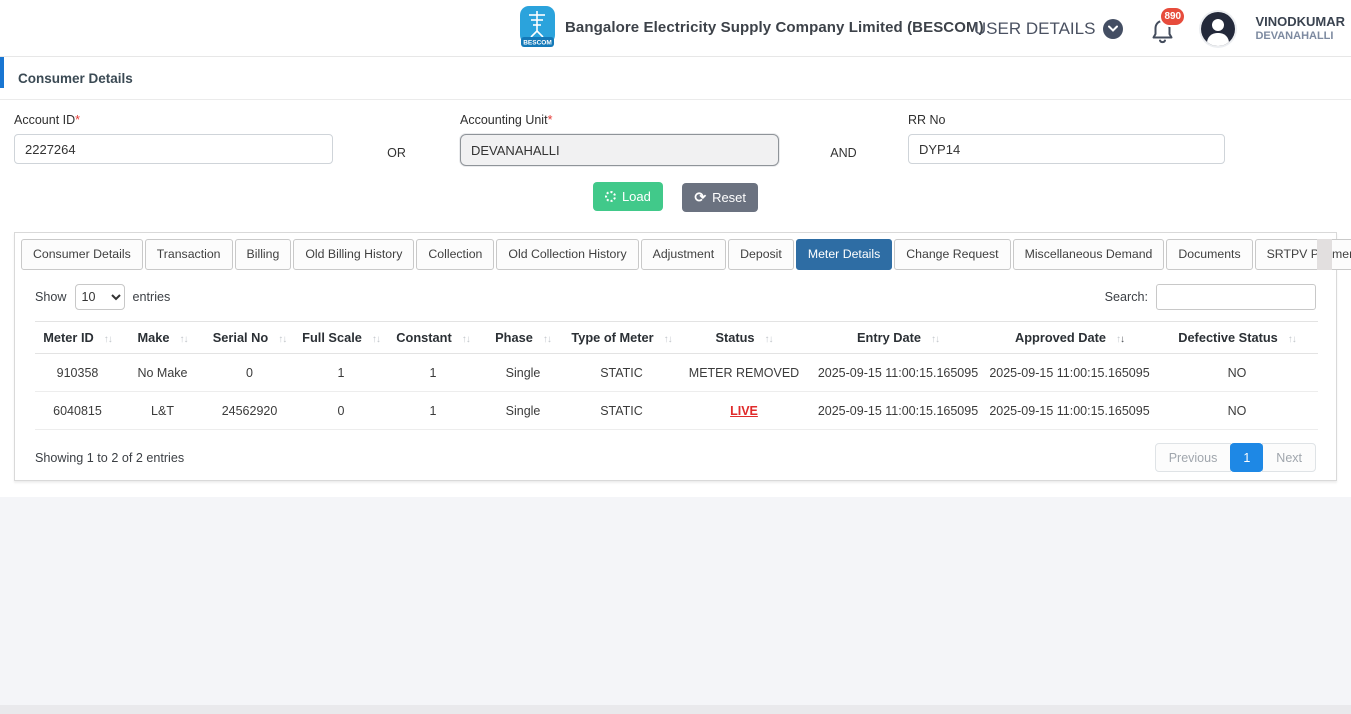  What do you see at coordinates (1066, 149) in the screenshot?
I see `rr-no-field` at bounding box center [1066, 149].